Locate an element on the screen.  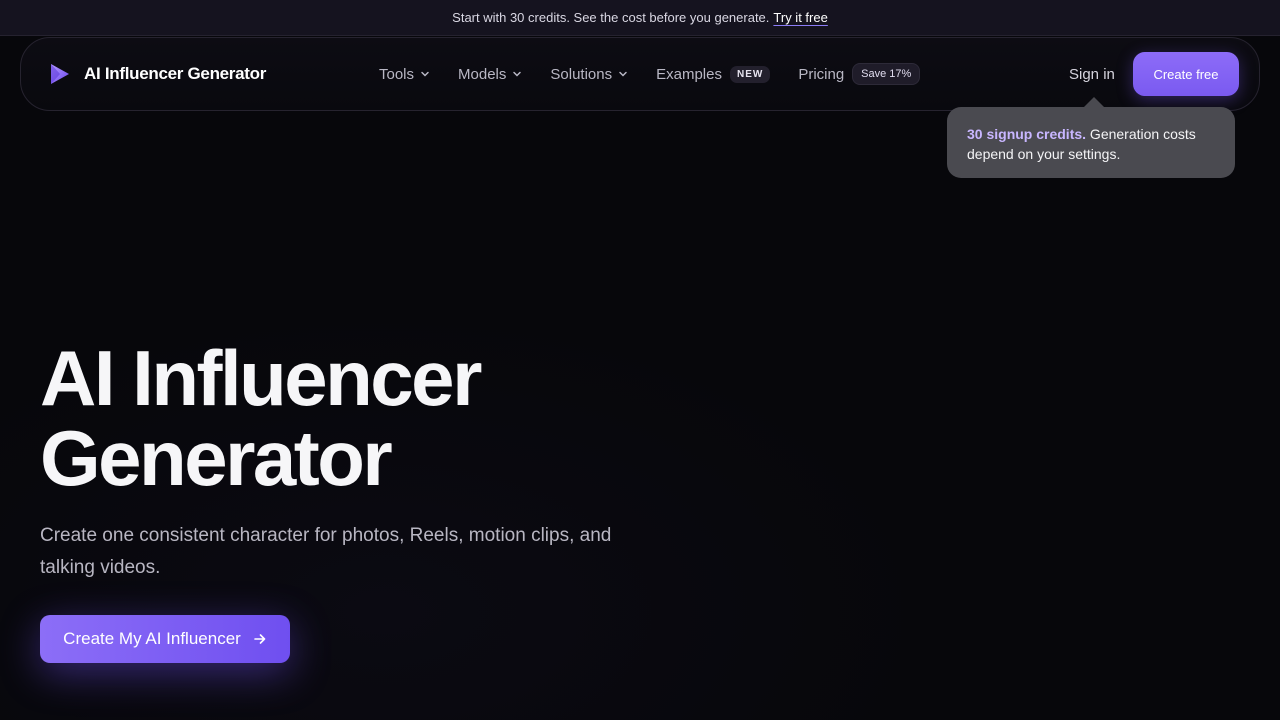
brand-home-link: AI Influencer Generator is located at coordinates (155, 74).